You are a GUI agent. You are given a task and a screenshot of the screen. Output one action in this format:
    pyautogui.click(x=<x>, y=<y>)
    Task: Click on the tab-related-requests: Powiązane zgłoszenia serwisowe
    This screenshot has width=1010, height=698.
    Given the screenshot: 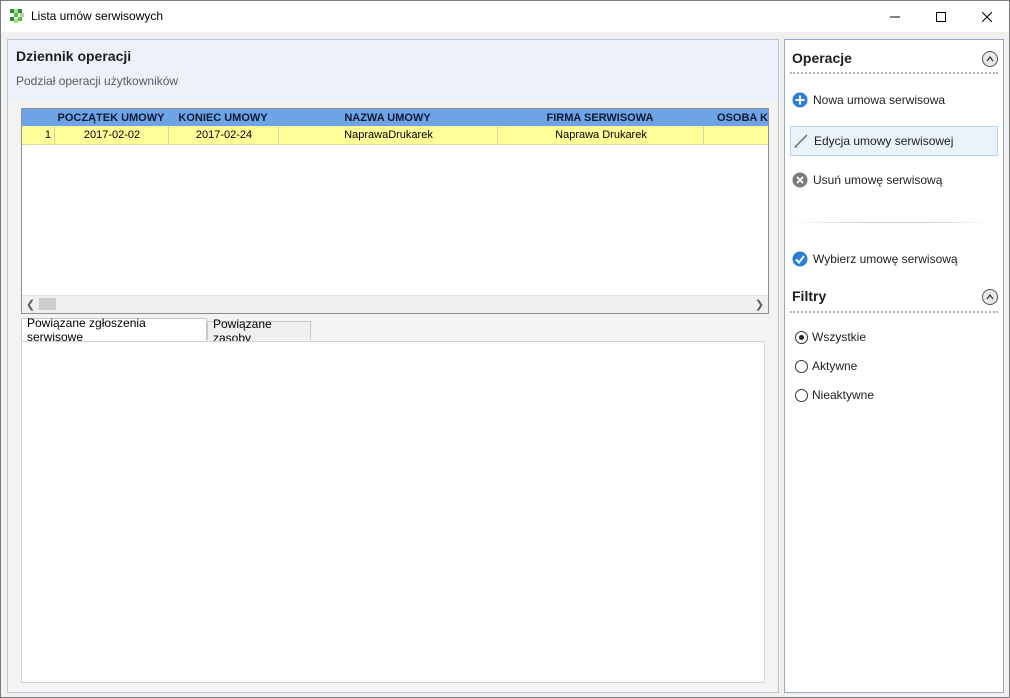 What is the action you would take?
    pyautogui.click(x=114, y=330)
    